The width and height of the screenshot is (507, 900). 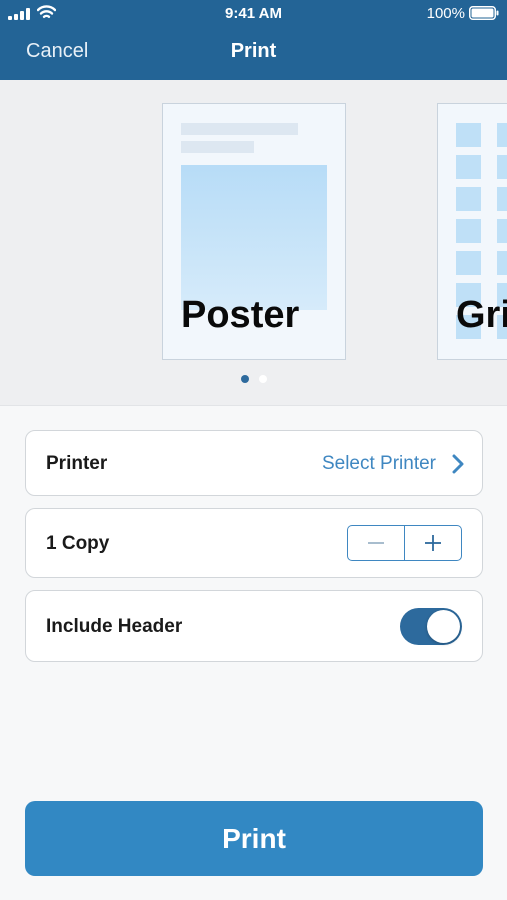 What do you see at coordinates (481, 315) in the screenshot?
I see `layout-card-label: Grid` at bounding box center [481, 315].